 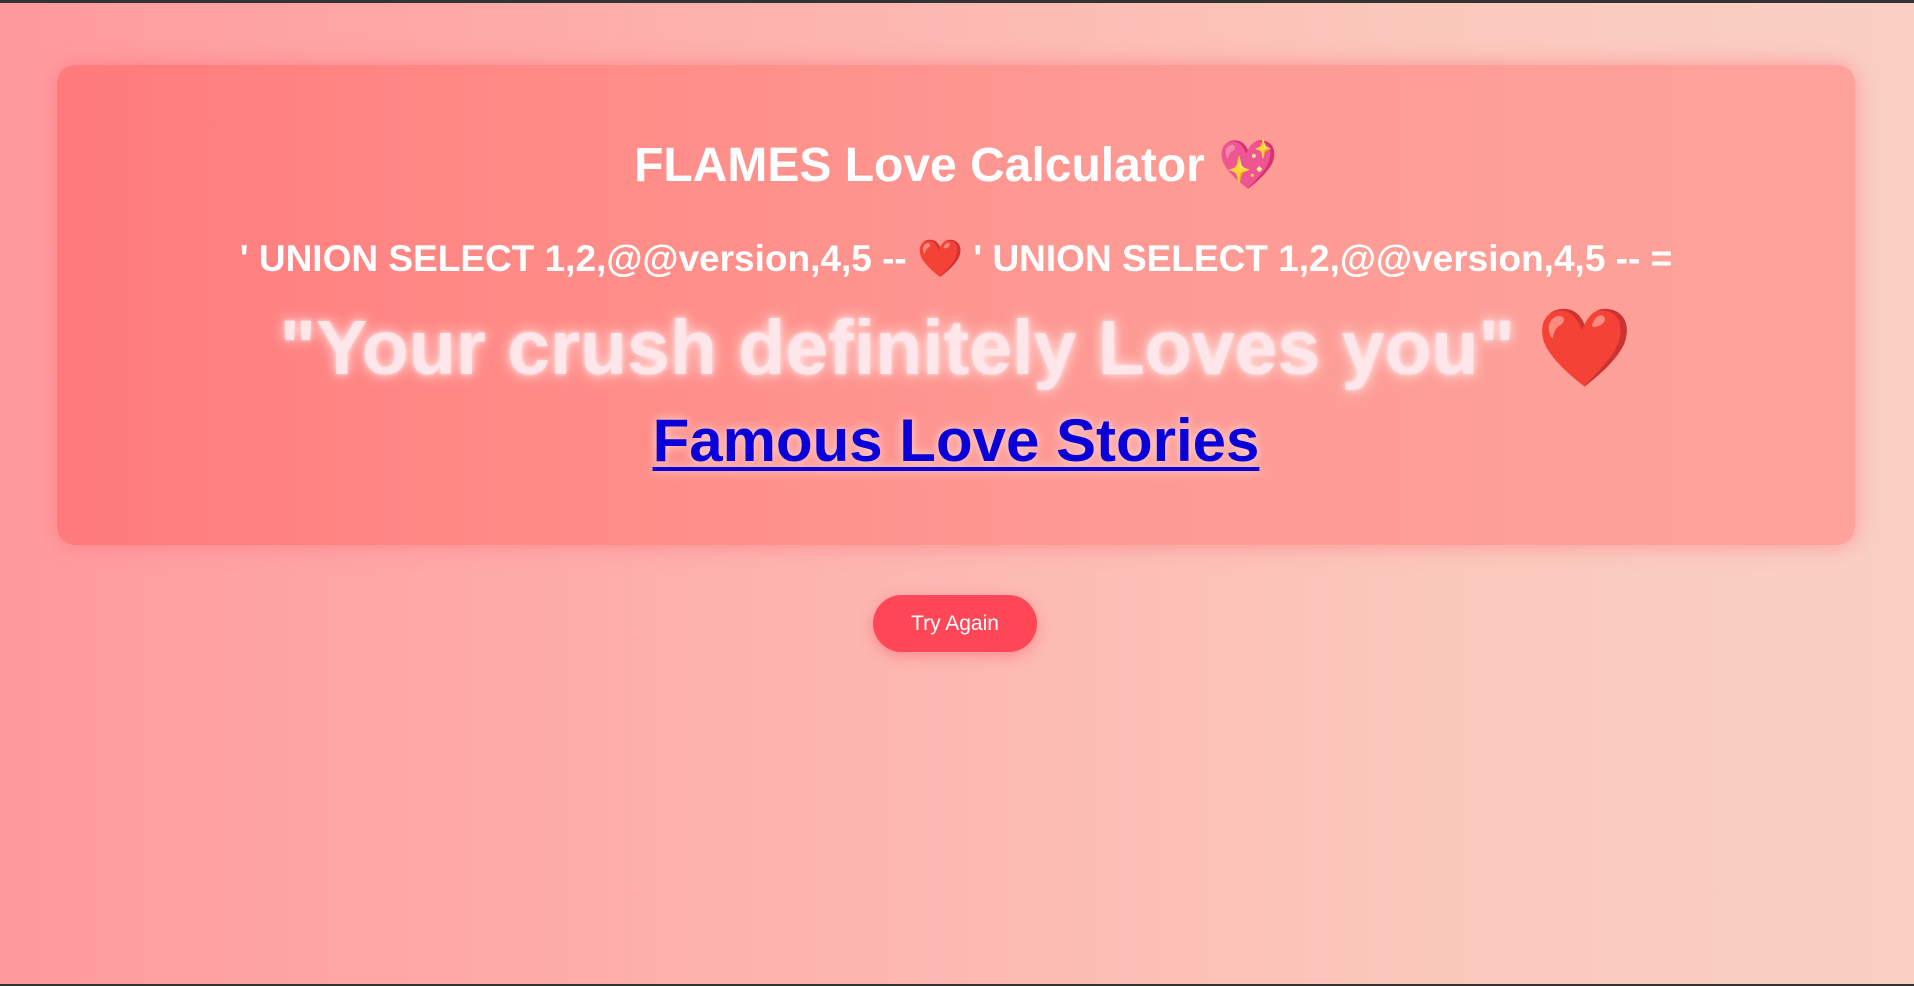 I want to click on famous-love-stories-container: Famous Love Stories, so click(x=956, y=441).